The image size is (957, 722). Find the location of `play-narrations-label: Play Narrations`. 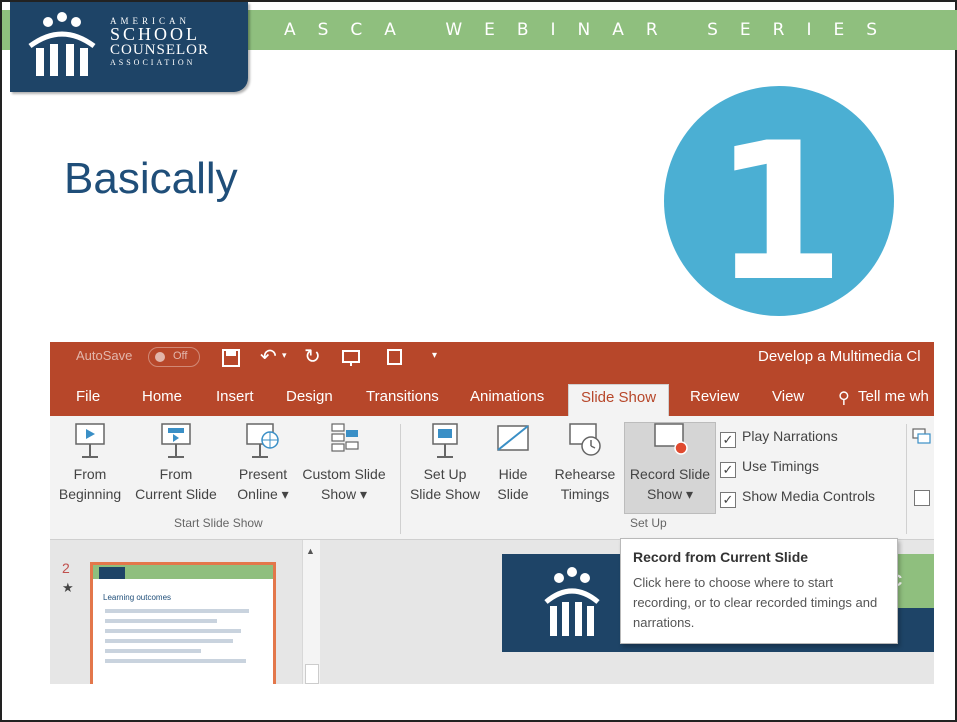

play-narrations-label: Play Narrations is located at coordinates (790, 436).